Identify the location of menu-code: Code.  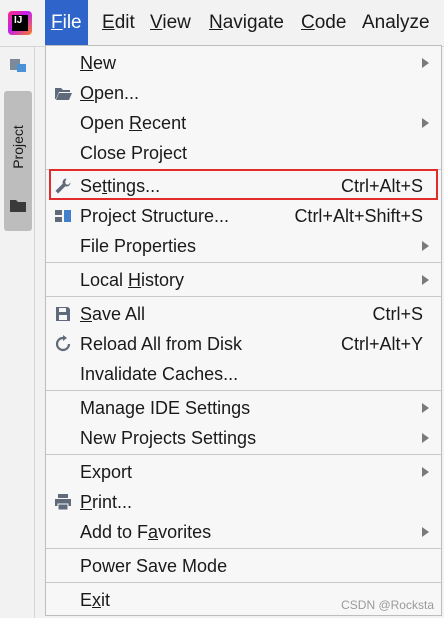
(323, 23).